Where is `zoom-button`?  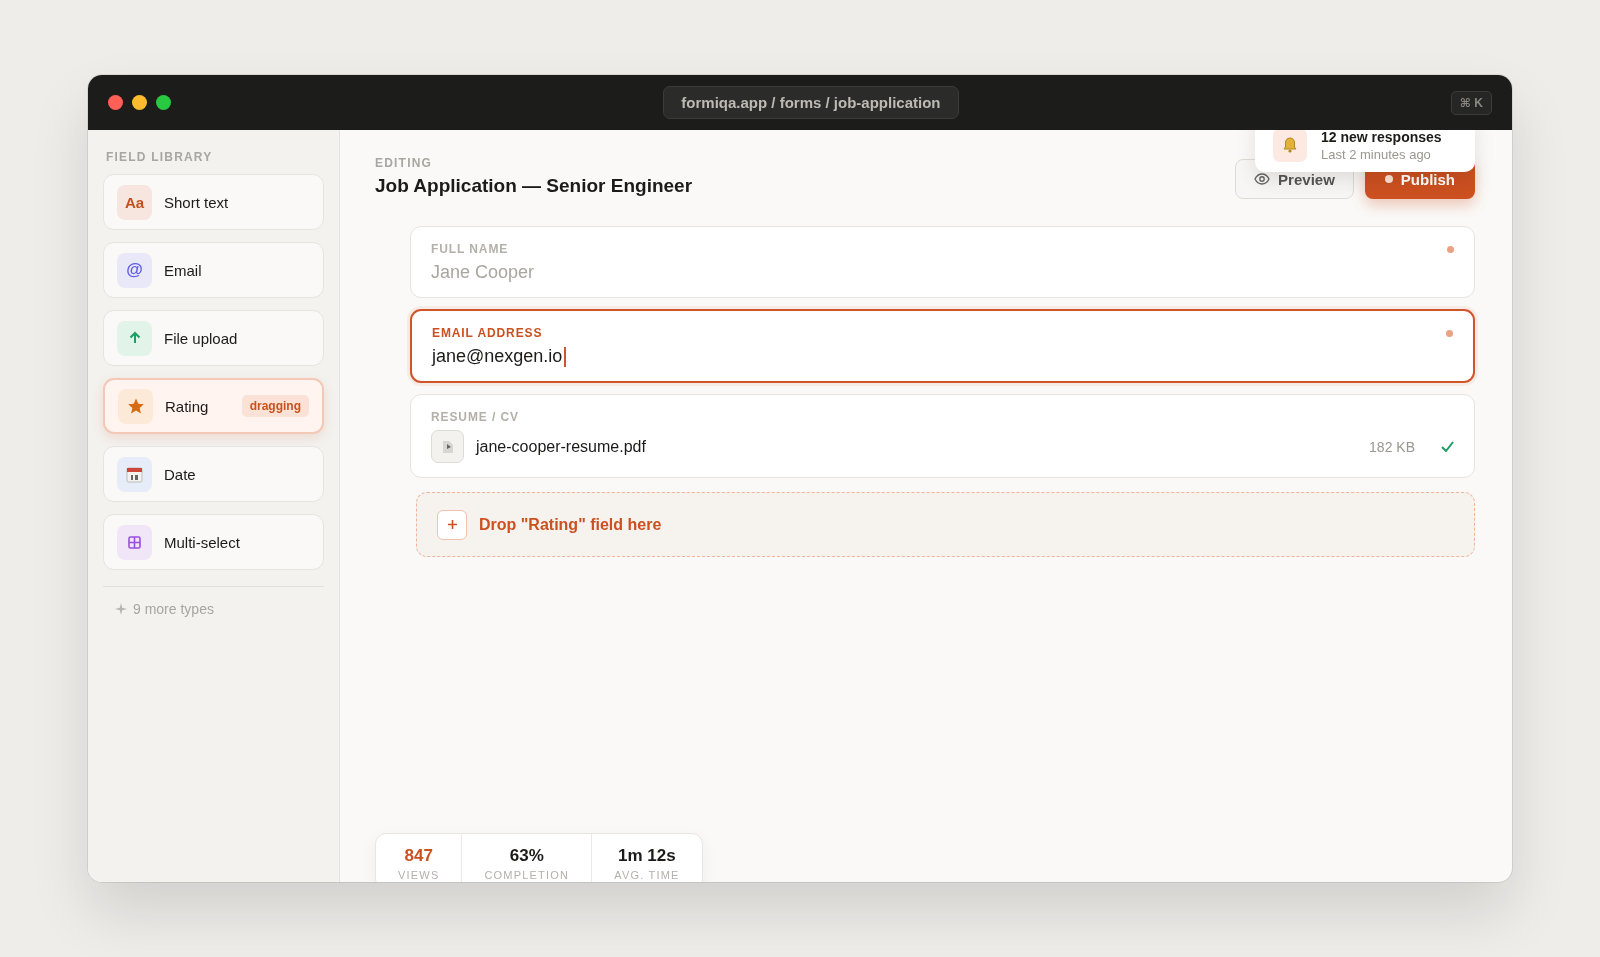 zoom-button is located at coordinates (163, 102).